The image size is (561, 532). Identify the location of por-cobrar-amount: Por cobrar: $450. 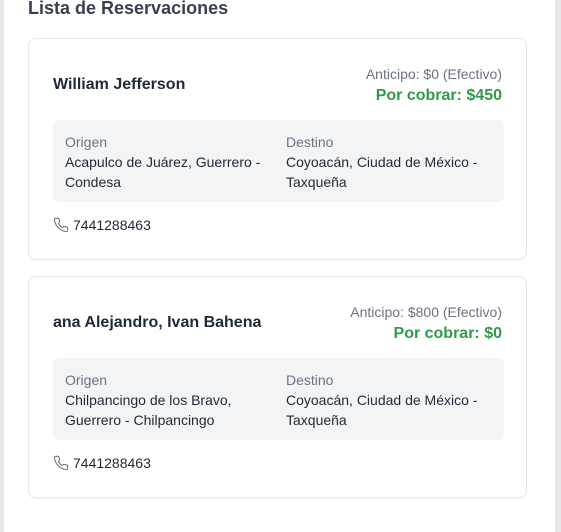
(438, 95).